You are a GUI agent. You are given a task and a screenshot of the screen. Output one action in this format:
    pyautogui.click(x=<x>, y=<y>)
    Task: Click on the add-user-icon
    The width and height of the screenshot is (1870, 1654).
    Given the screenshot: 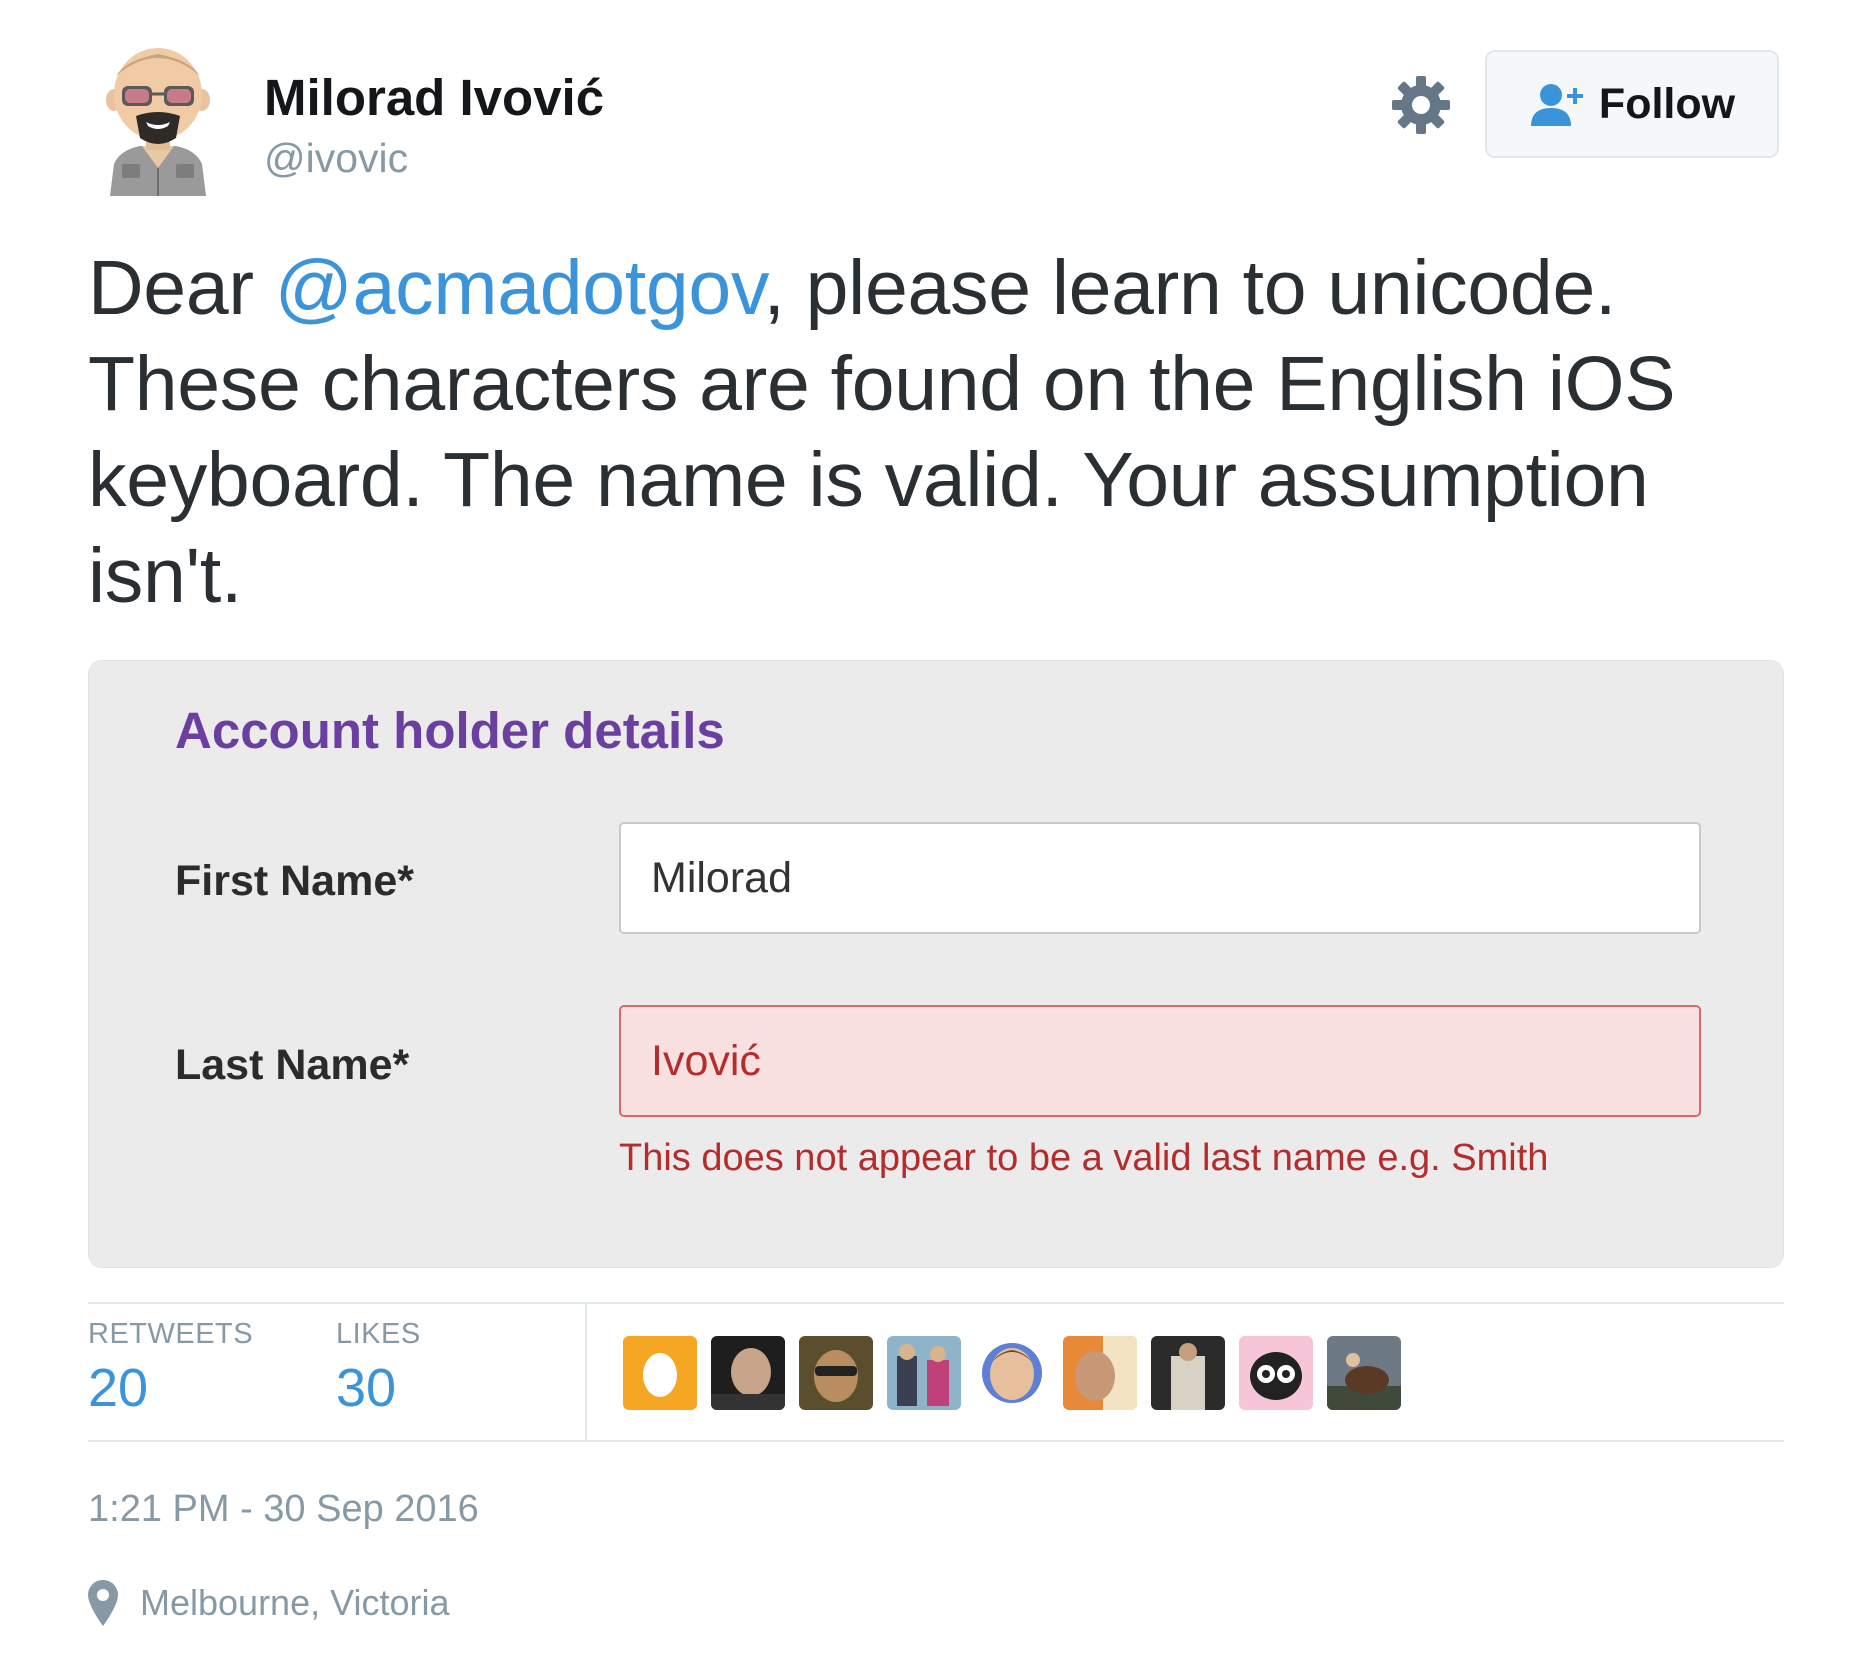 What is the action you would take?
    pyautogui.click(x=1556, y=105)
    